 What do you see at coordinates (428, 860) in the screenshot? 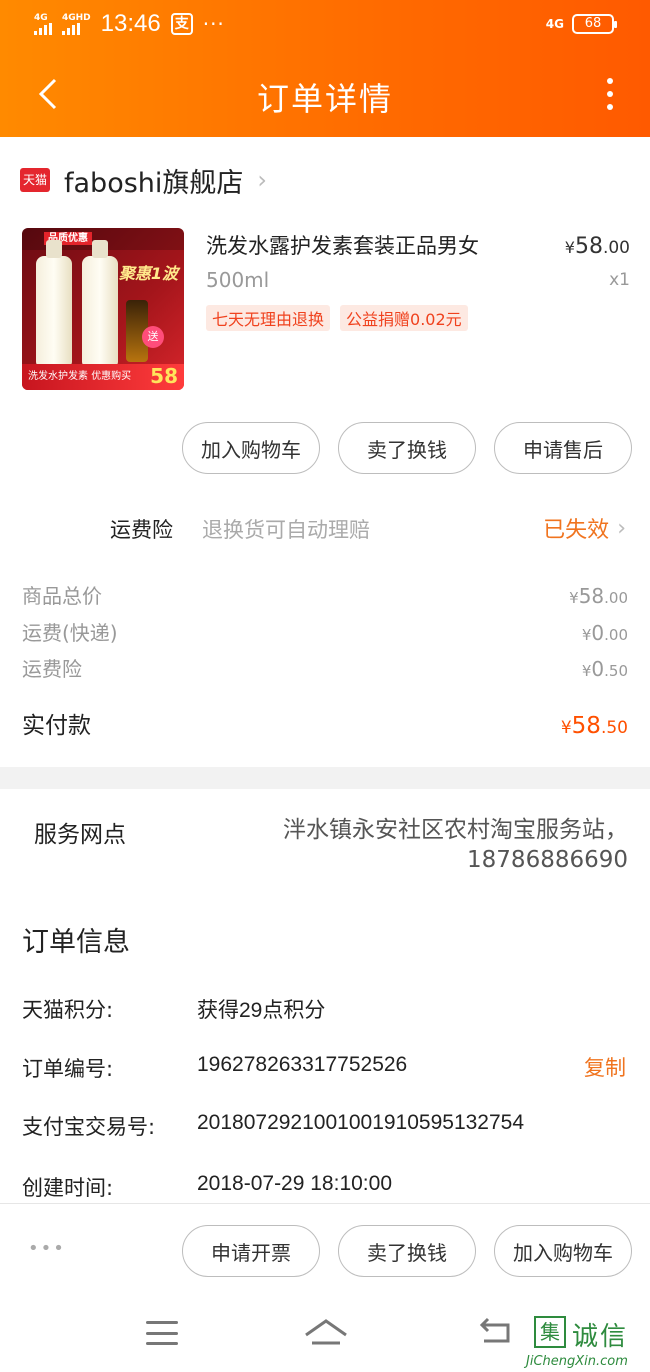
I see `service-phone: 18786886690` at bounding box center [428, 860].